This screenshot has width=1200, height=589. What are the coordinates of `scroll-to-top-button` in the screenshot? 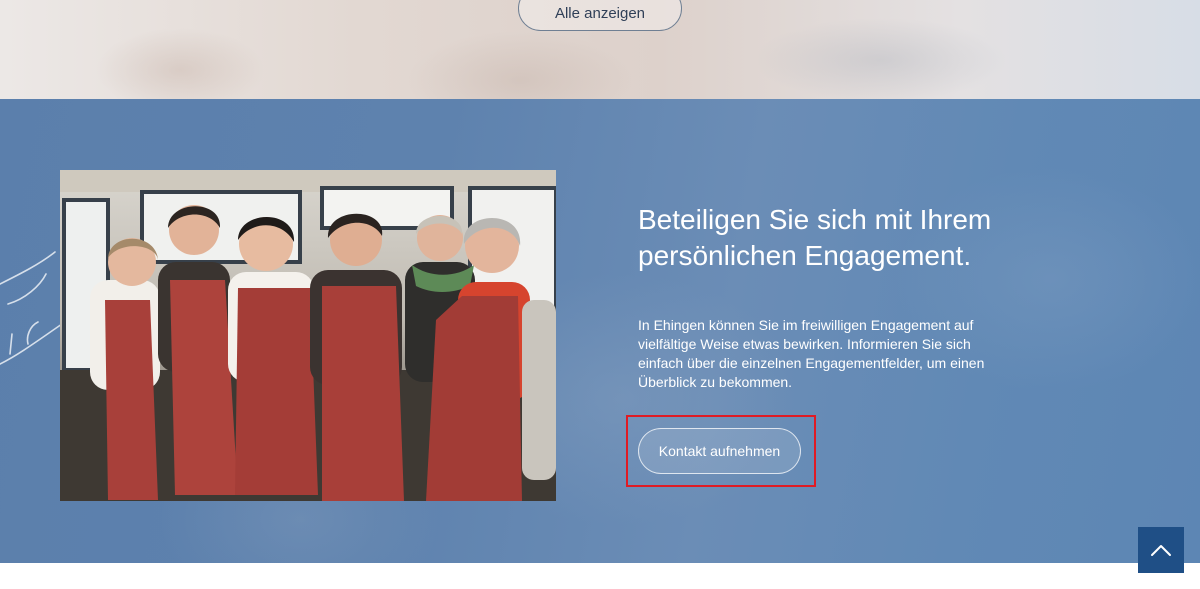 It's located at (1161, 550).